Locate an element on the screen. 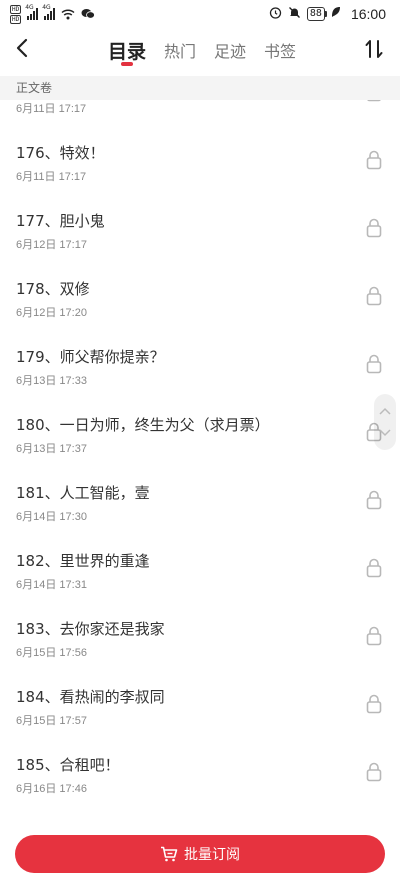 The height and width of the screenshot is (888, 400). sort-button is located at coordinates (374, 49).